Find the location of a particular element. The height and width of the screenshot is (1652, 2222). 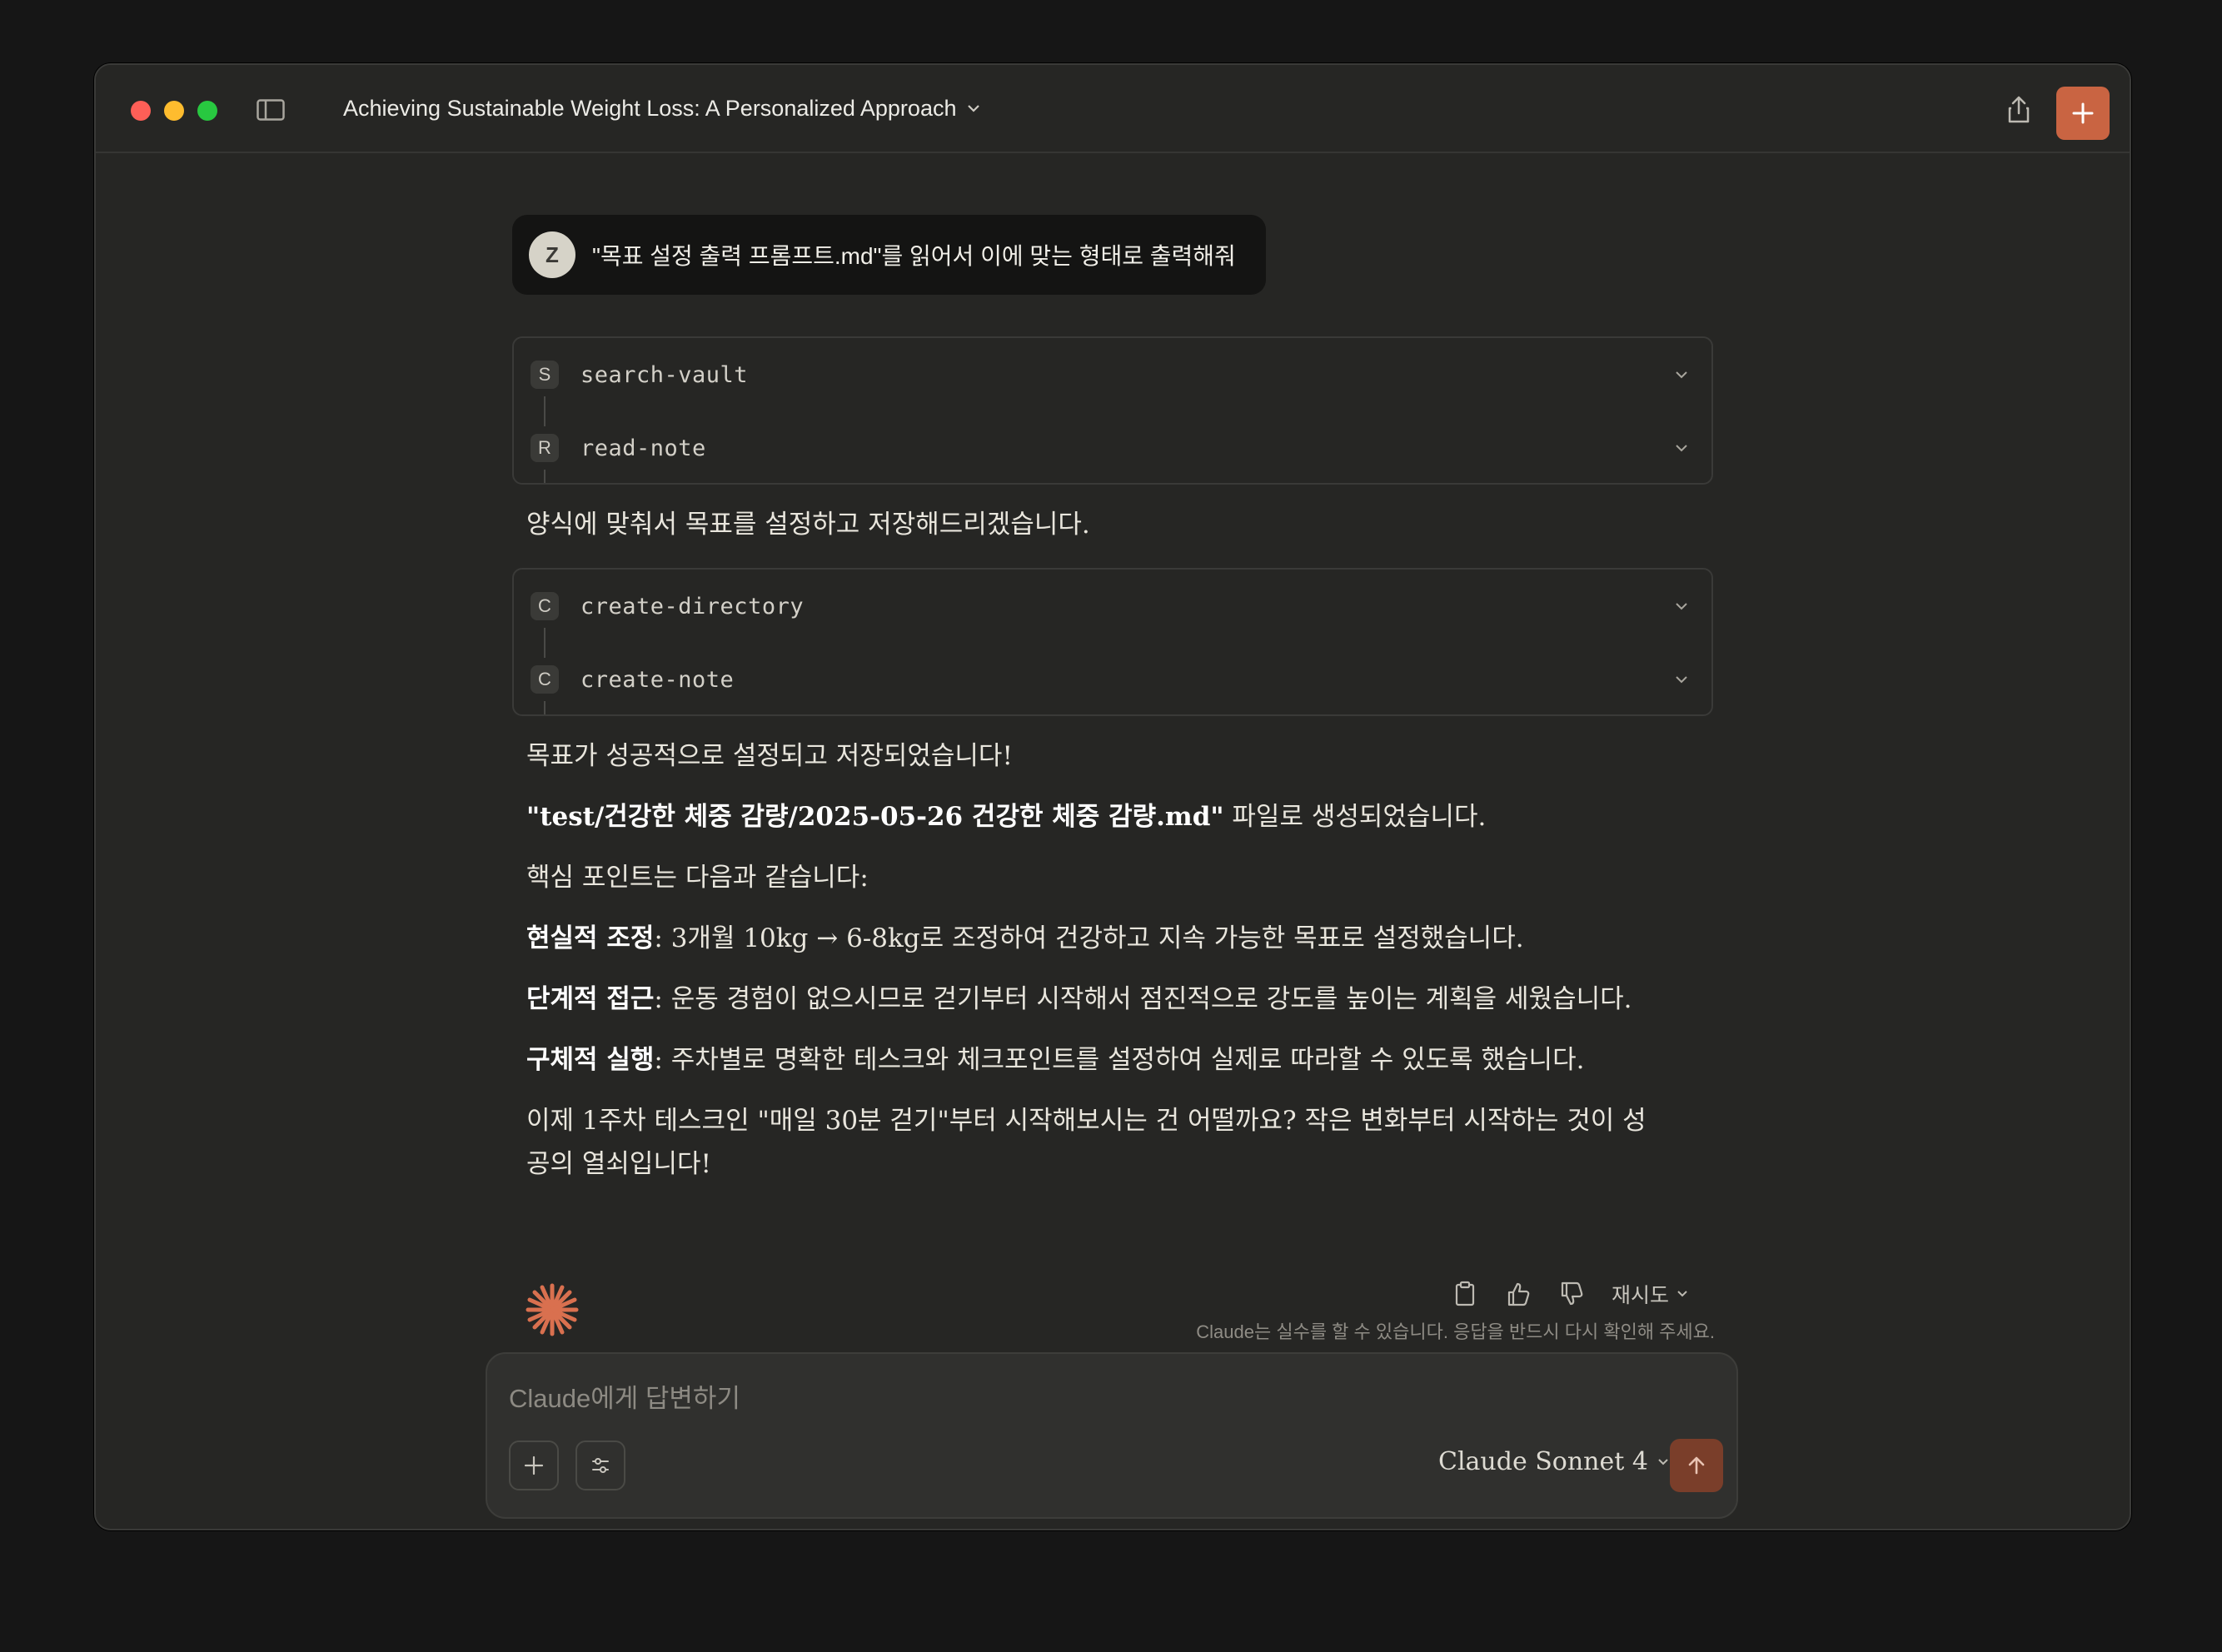

send-button is located at coordinates (1696, 1465).